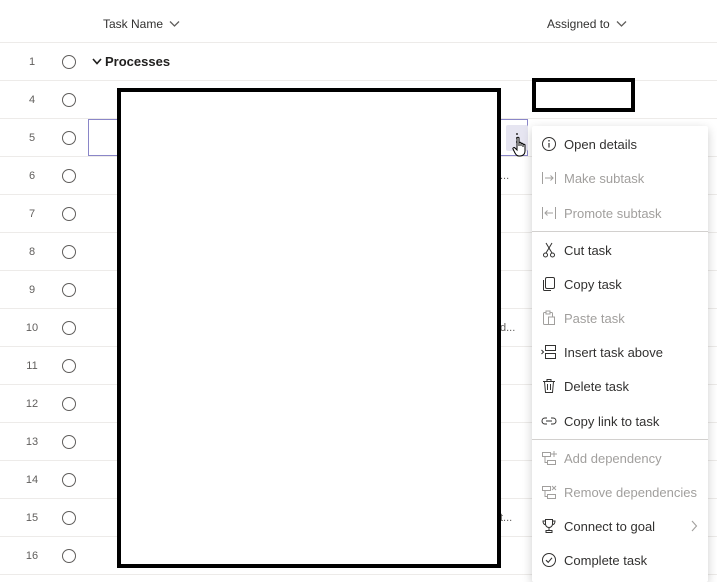  Describe the element at coordinates (133, 24) in the screenshot. I see `task-name-header-label: Task Name` at that location.